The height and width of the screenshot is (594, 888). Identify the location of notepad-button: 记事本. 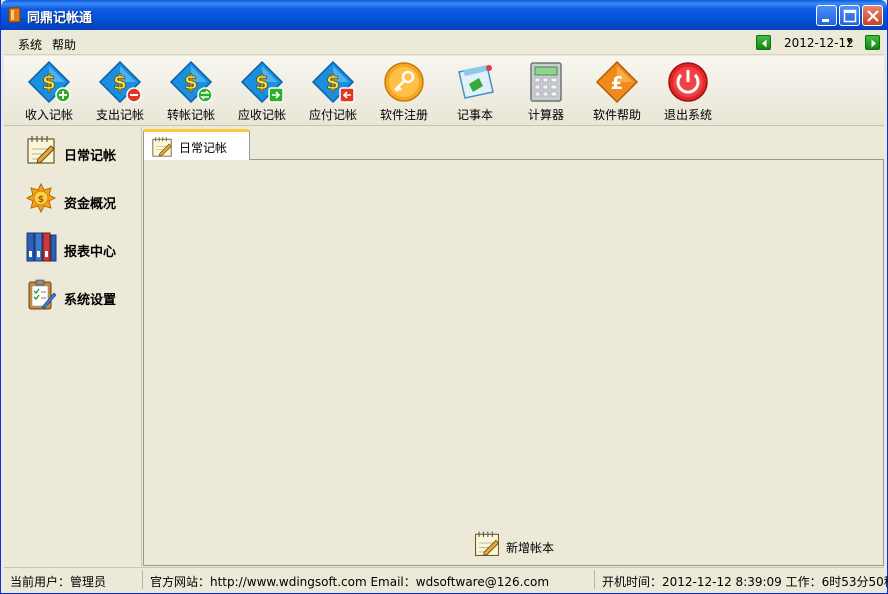
(475, 92).